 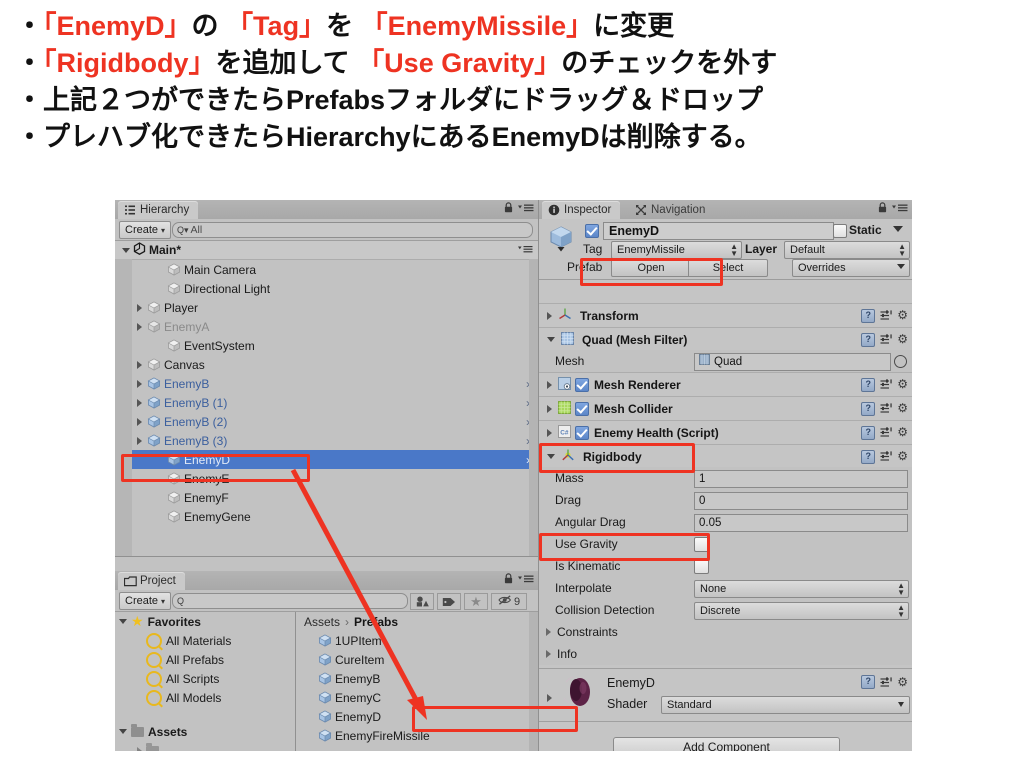 I want to click on object-active-checkbox, so click(x=592, y=231).